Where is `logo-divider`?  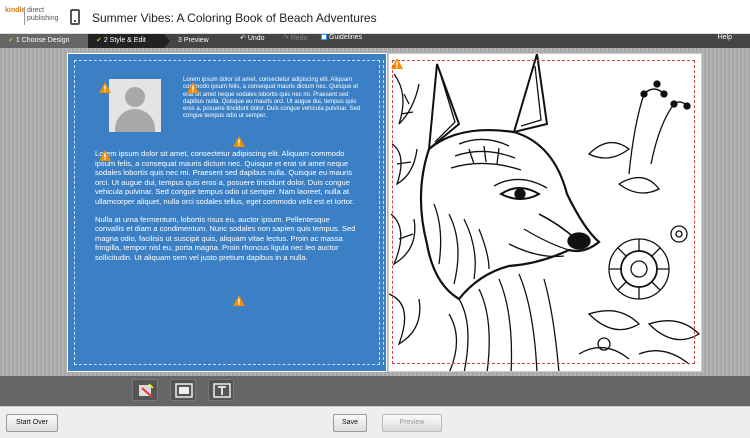
logo-divider is located at coordinates (24, 16).